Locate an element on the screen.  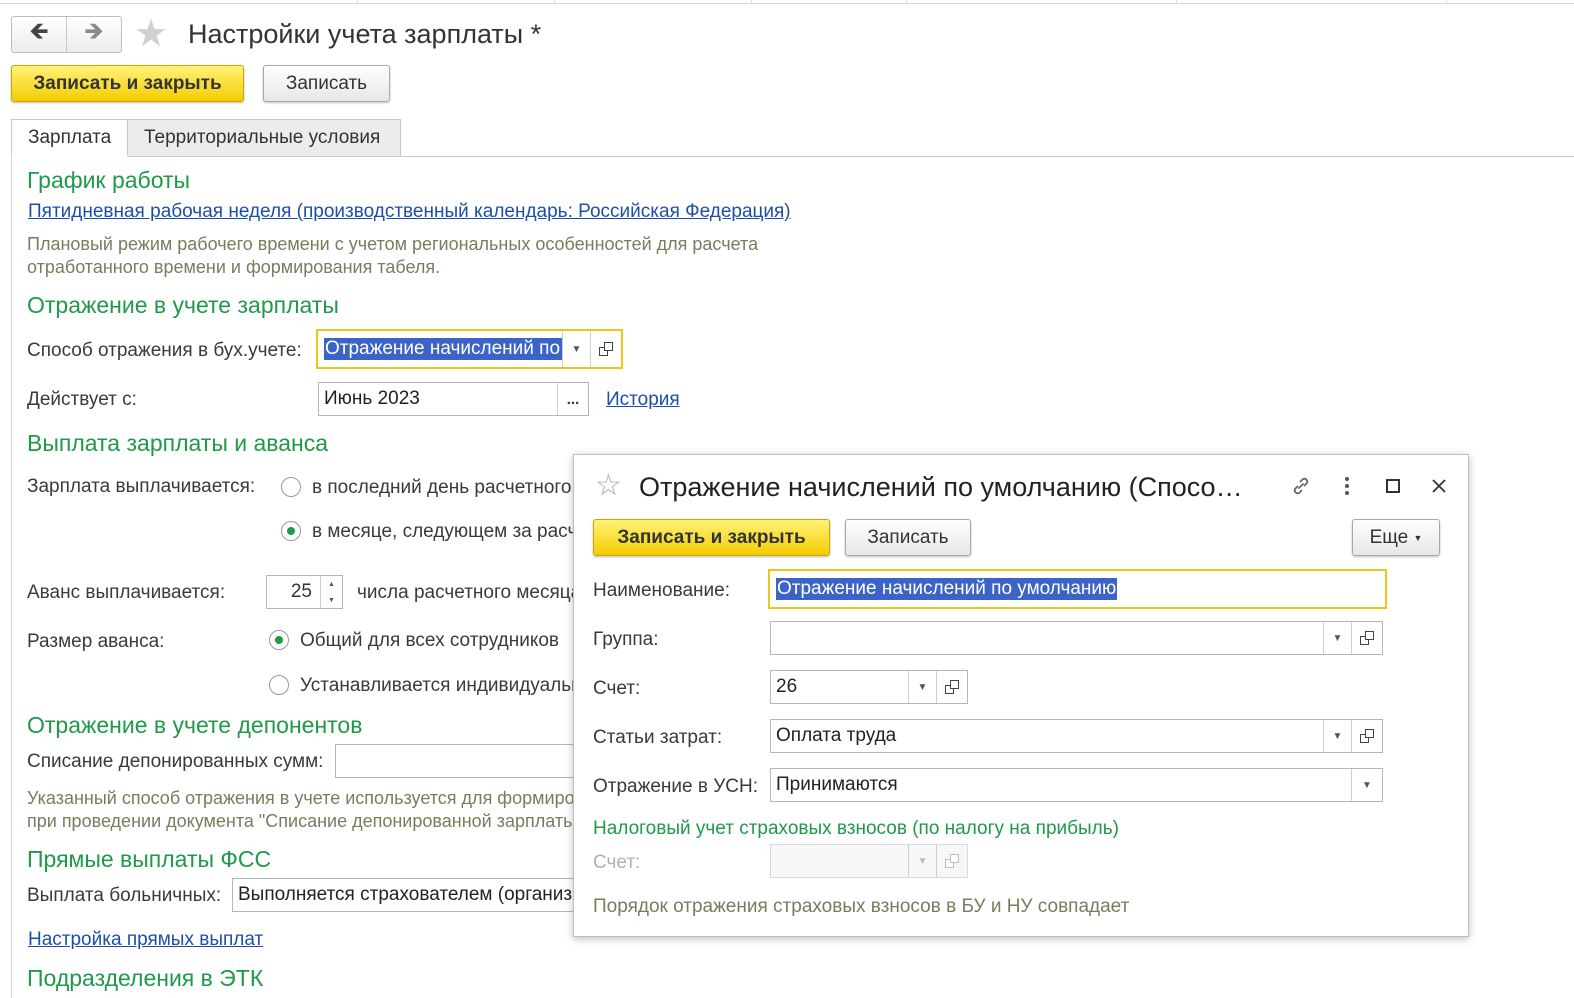
direct-payments-settings-link: Настройка прямых выплат is located at coordinates (145, 940).